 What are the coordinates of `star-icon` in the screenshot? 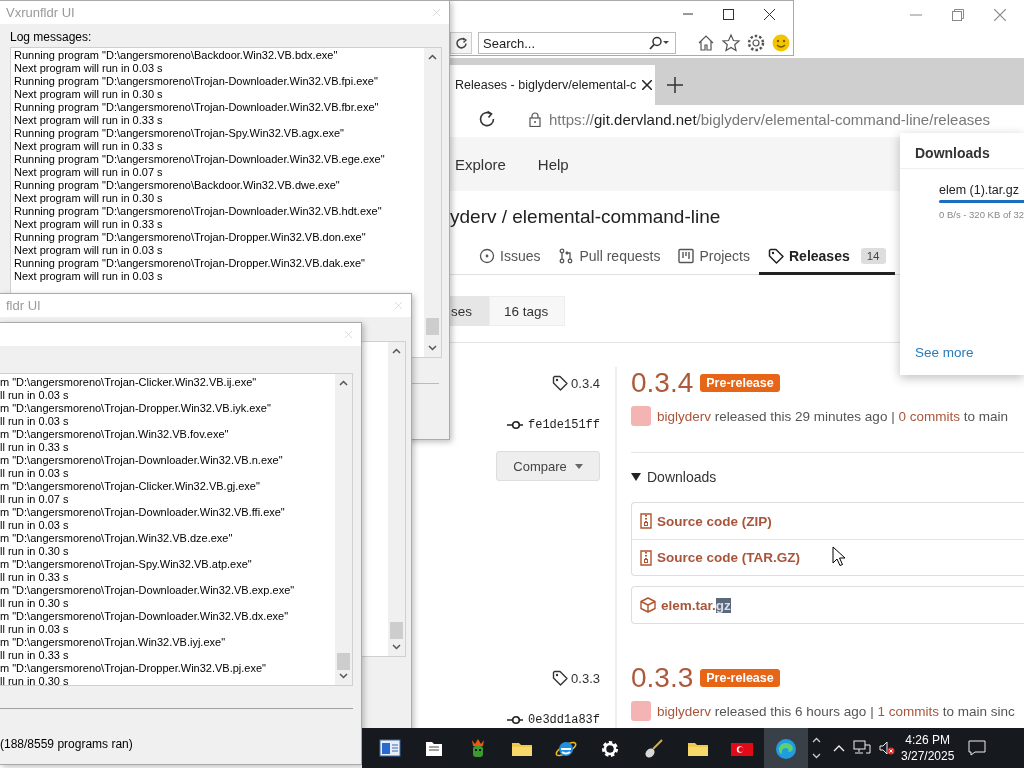 It's located at (731, 43).